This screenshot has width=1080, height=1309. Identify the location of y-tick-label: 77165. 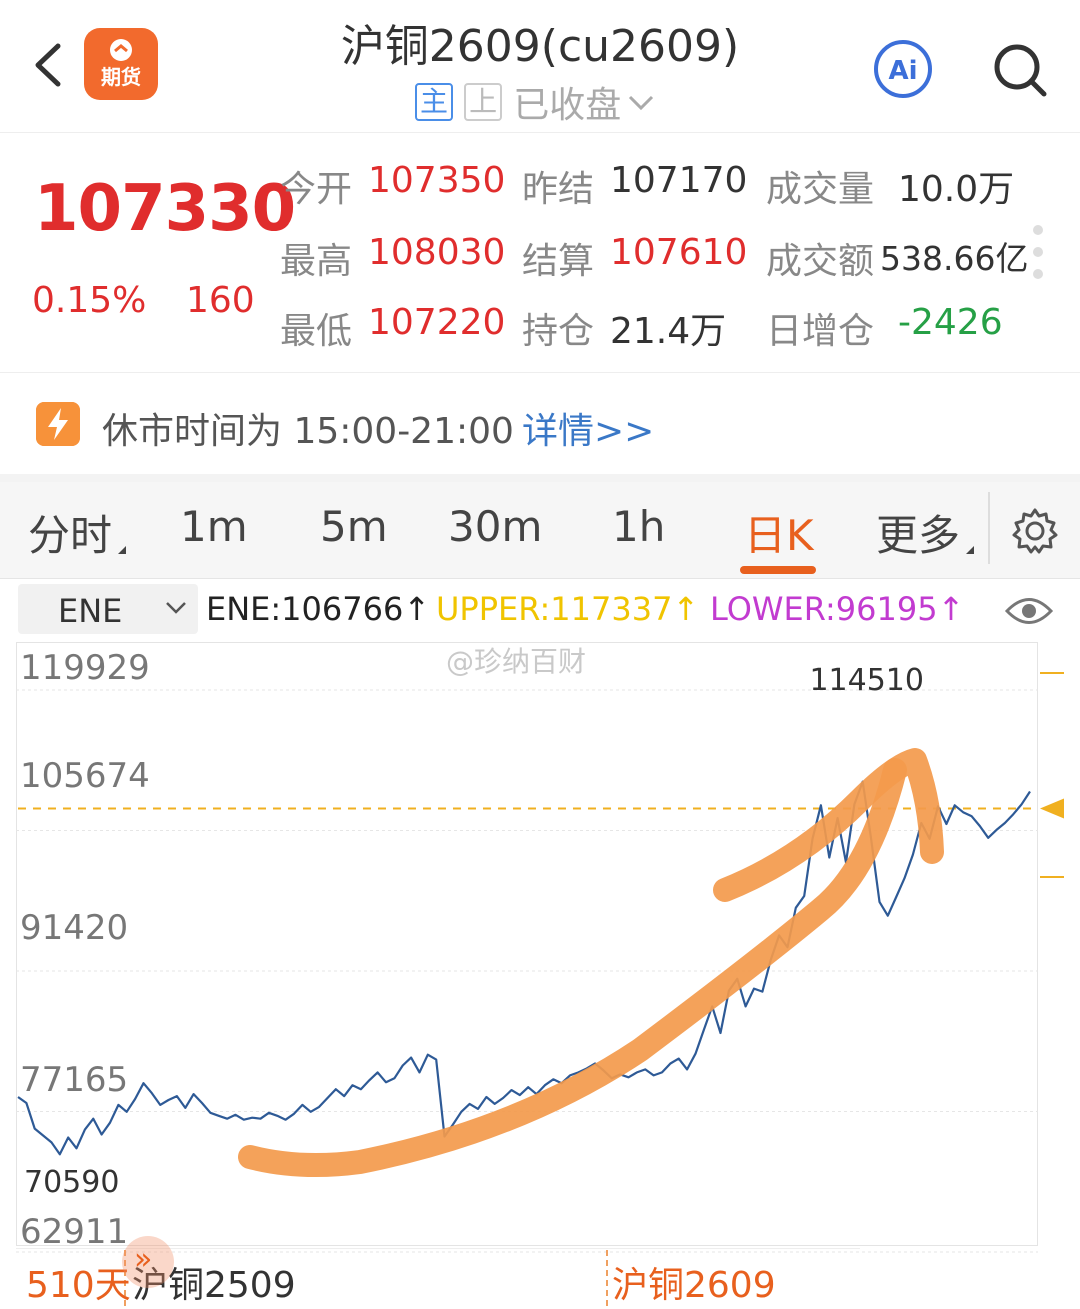
(74, 1080).